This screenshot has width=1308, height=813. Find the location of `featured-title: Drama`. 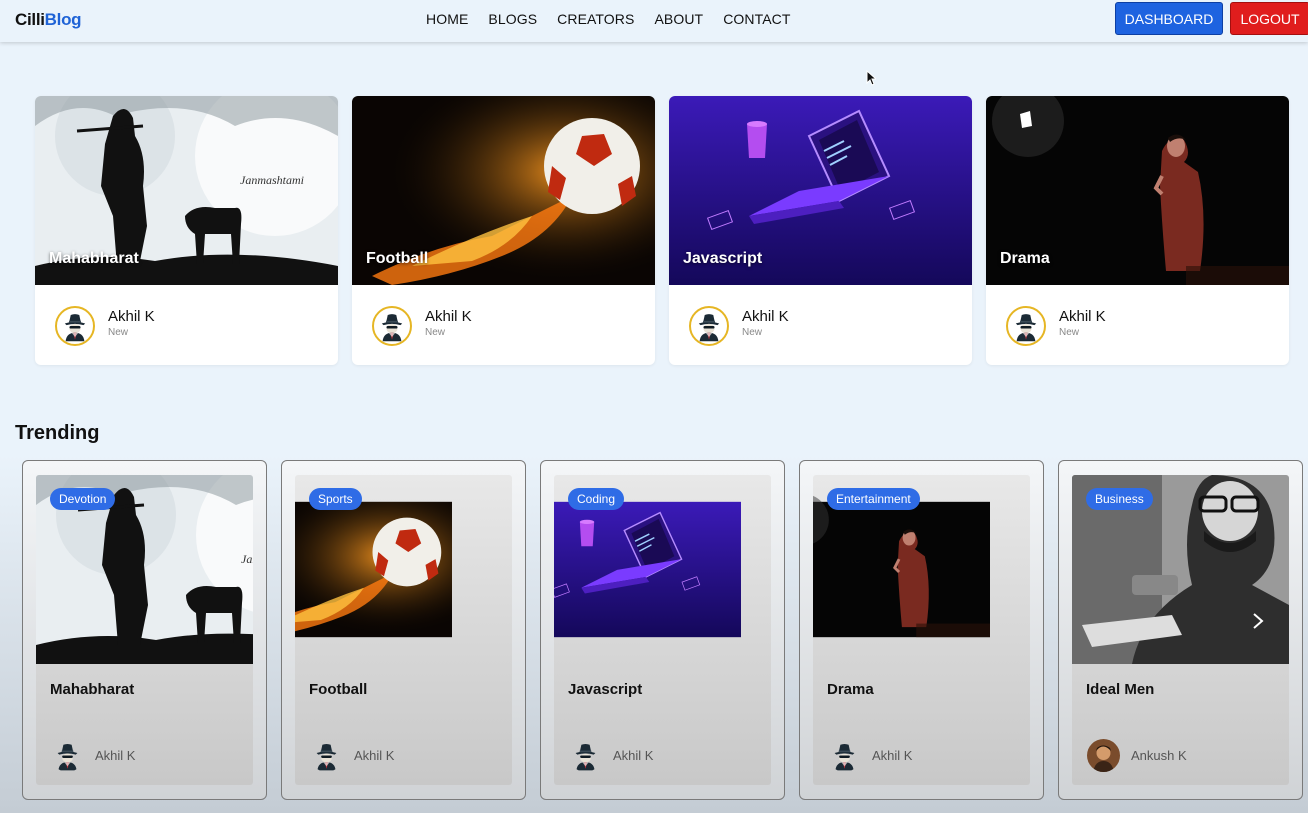

featured-title: Drama is located at coordinates (1025, 258).